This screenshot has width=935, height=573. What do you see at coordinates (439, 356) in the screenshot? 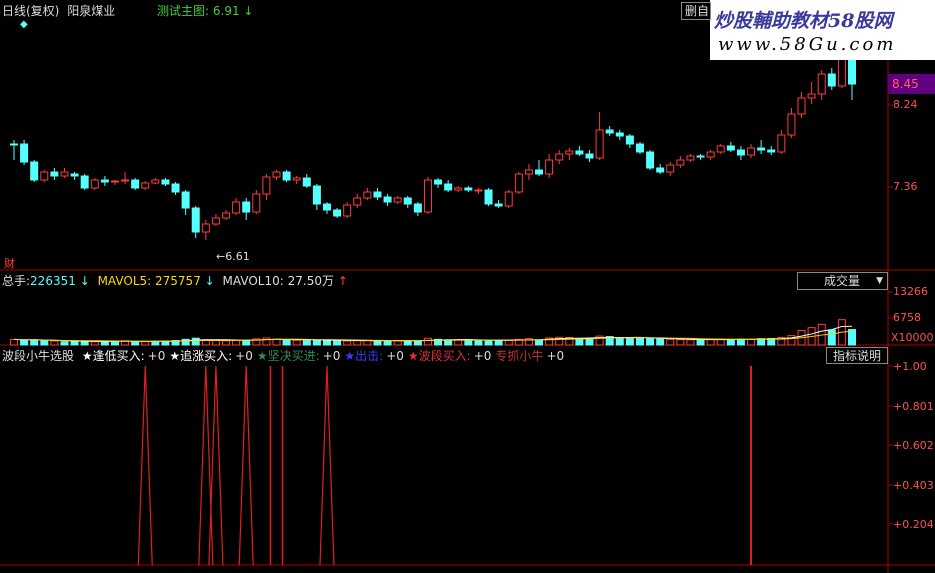
I see `indicator-legend-label: ★波段买入:` at bounding box center [439, 356].